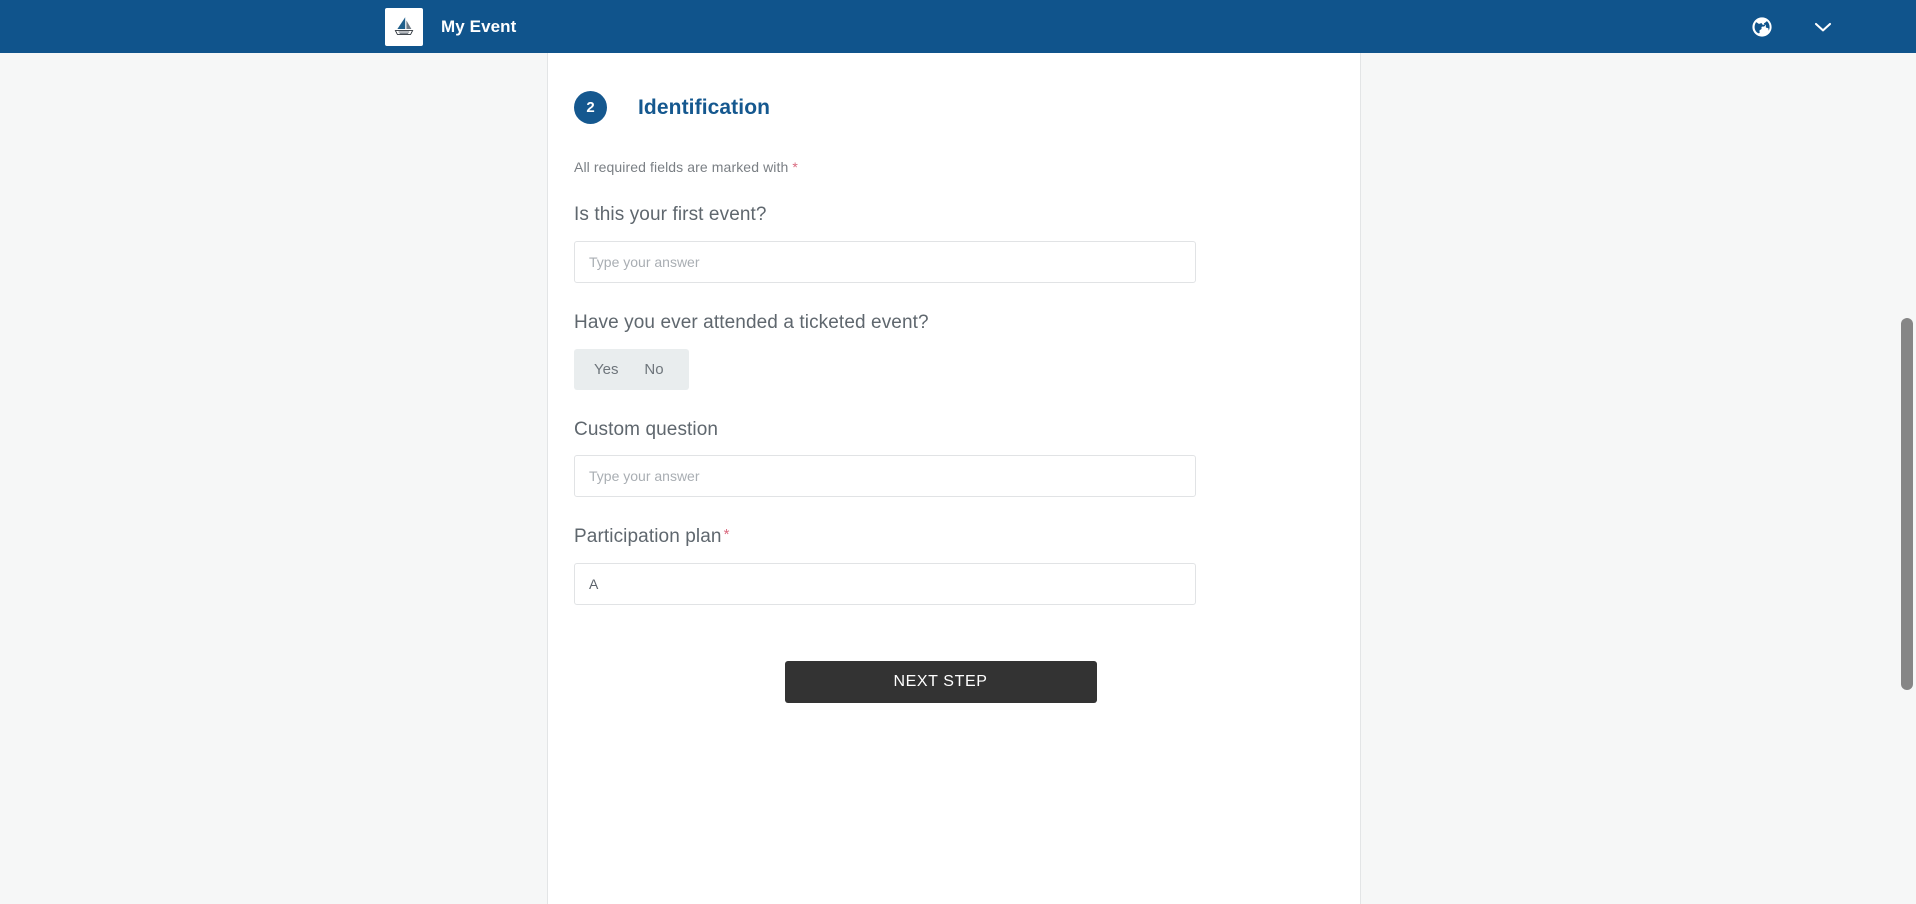 This screenshot has width=1916, height=904. I want to click on vertical-scrollbar, so click(1907, 478).